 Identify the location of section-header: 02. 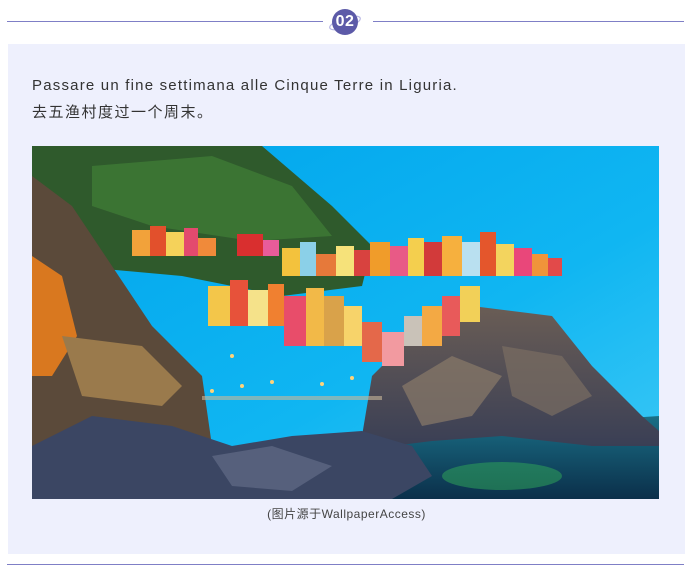
(347, 22).